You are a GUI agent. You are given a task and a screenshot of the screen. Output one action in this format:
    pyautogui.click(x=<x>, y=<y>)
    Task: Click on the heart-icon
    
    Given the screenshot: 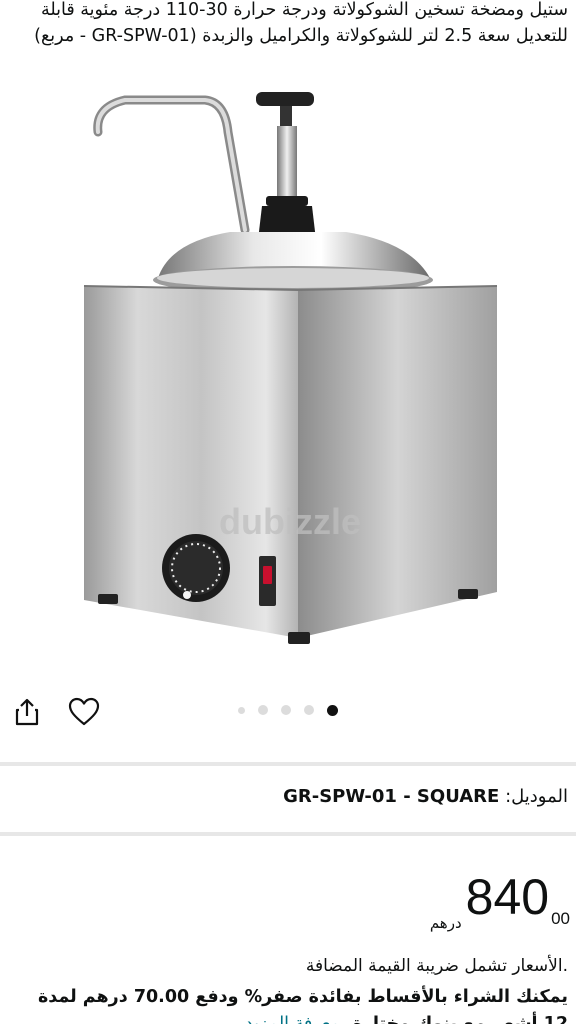 What is the action you would take?
    pyautogui.click(x=84, y=711)
    